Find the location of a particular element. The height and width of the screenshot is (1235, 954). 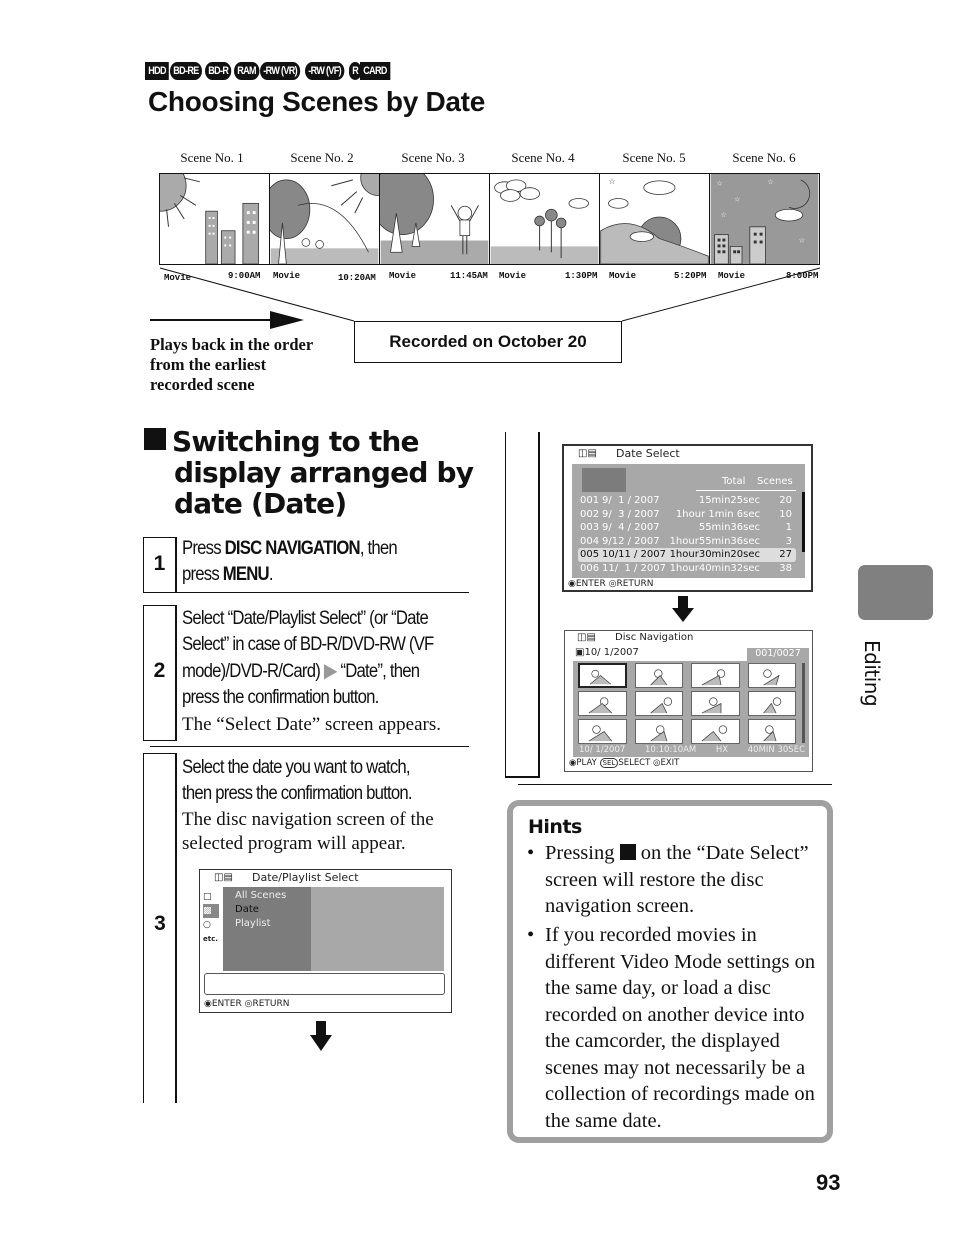

step-3-continuation-frame is located at coordinates (522, 605).